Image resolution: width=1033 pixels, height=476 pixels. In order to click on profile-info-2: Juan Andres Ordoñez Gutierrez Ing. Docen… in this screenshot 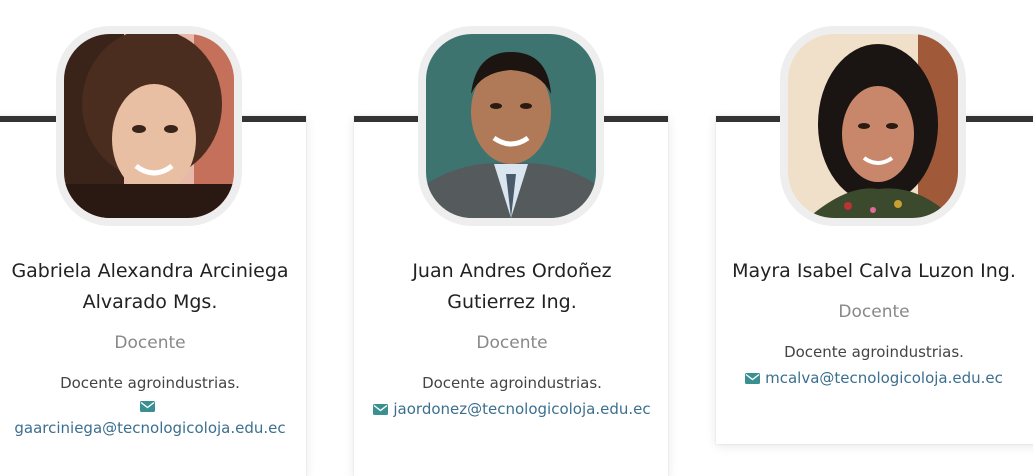, I will do `click(512, 339)`.